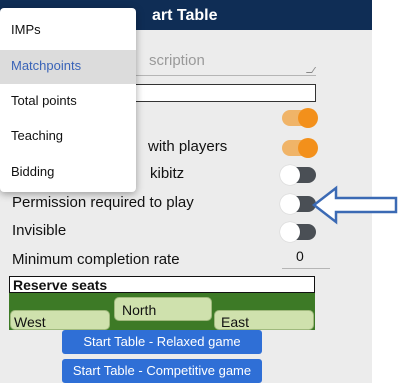  What do you see at coordinates (68, 173) in the screenshot?
I see `menu-item-bidding: Bidding` at bounding box center [68, 173].